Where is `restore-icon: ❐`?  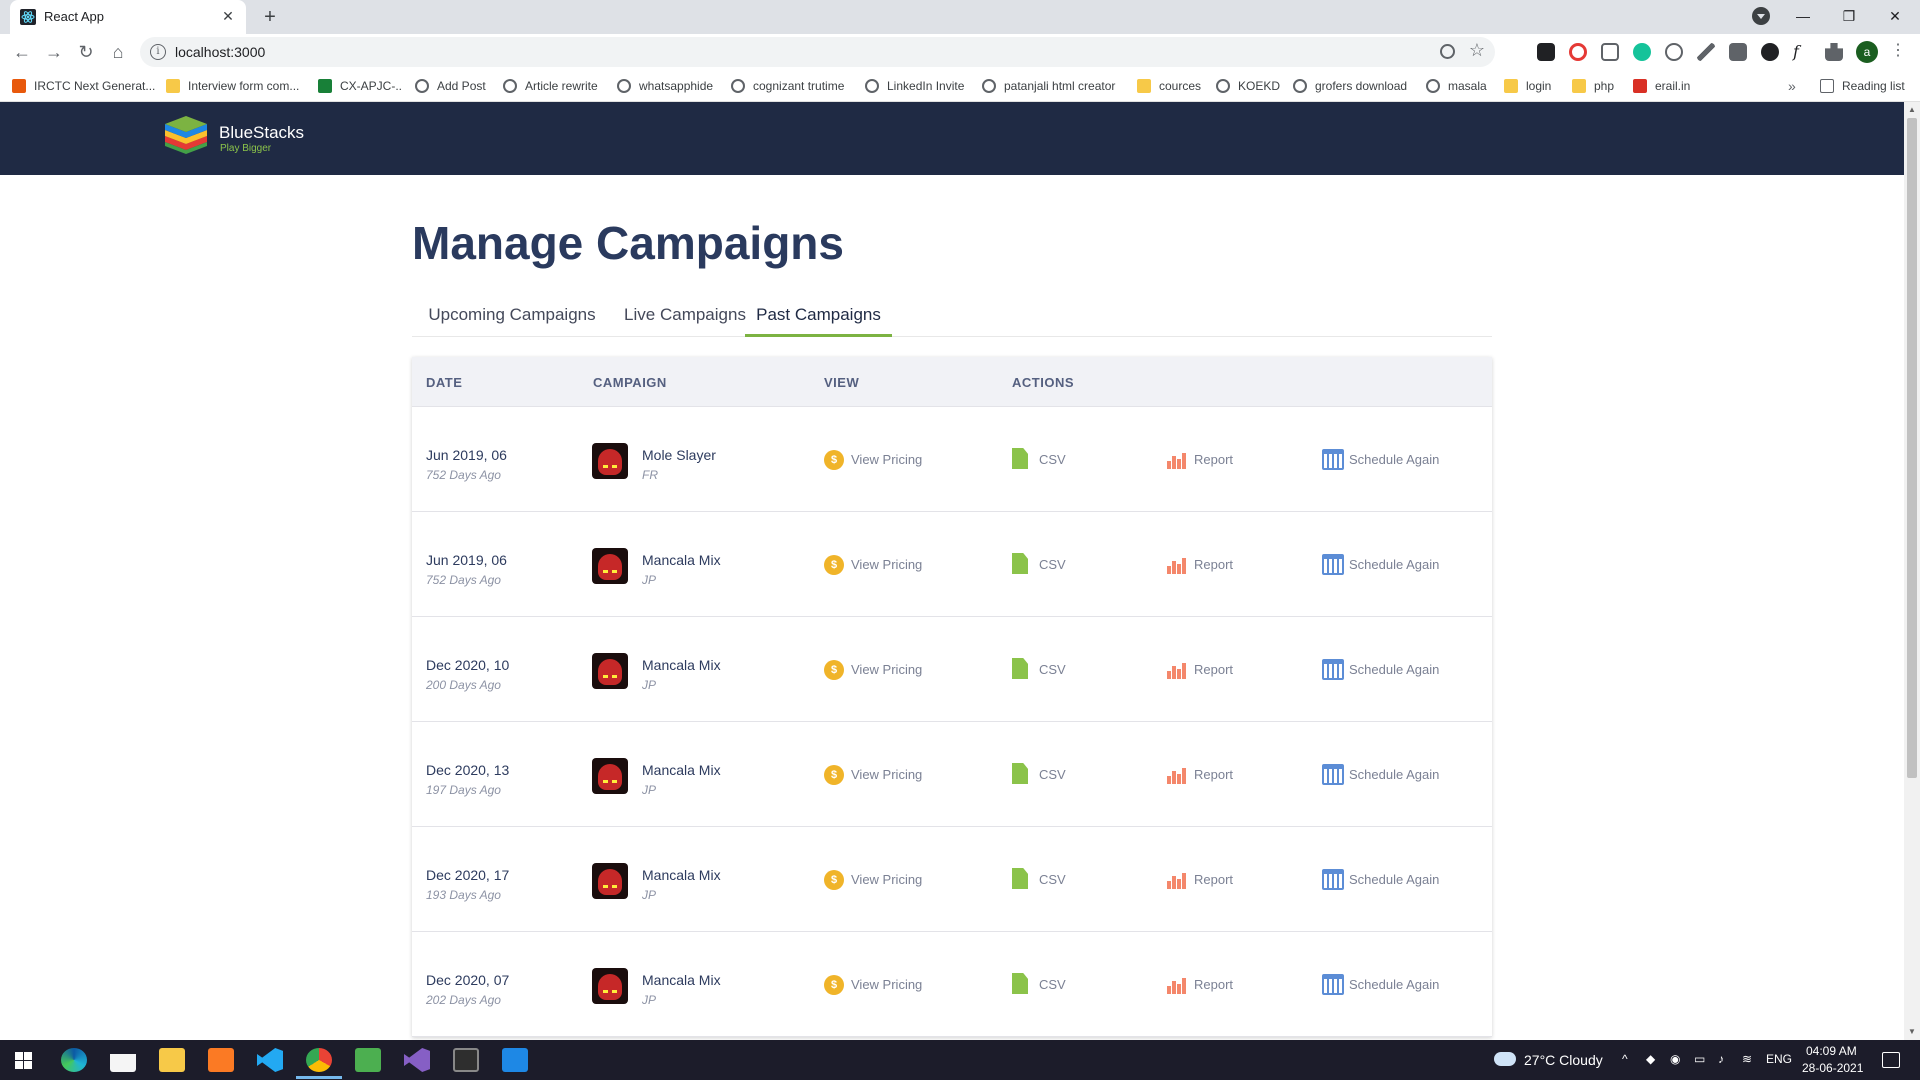
restore-icon: ❐ is located at coordinates (1849, 16).